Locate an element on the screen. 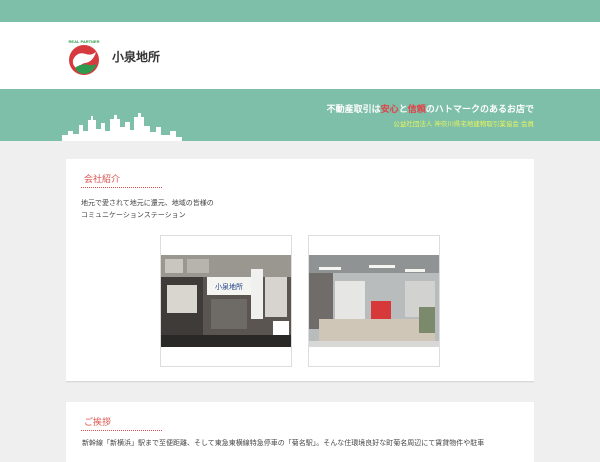 The image size is (600, 462). site-header: REAL PARTNER 小泉地所 is located at coordinates (300, 55).